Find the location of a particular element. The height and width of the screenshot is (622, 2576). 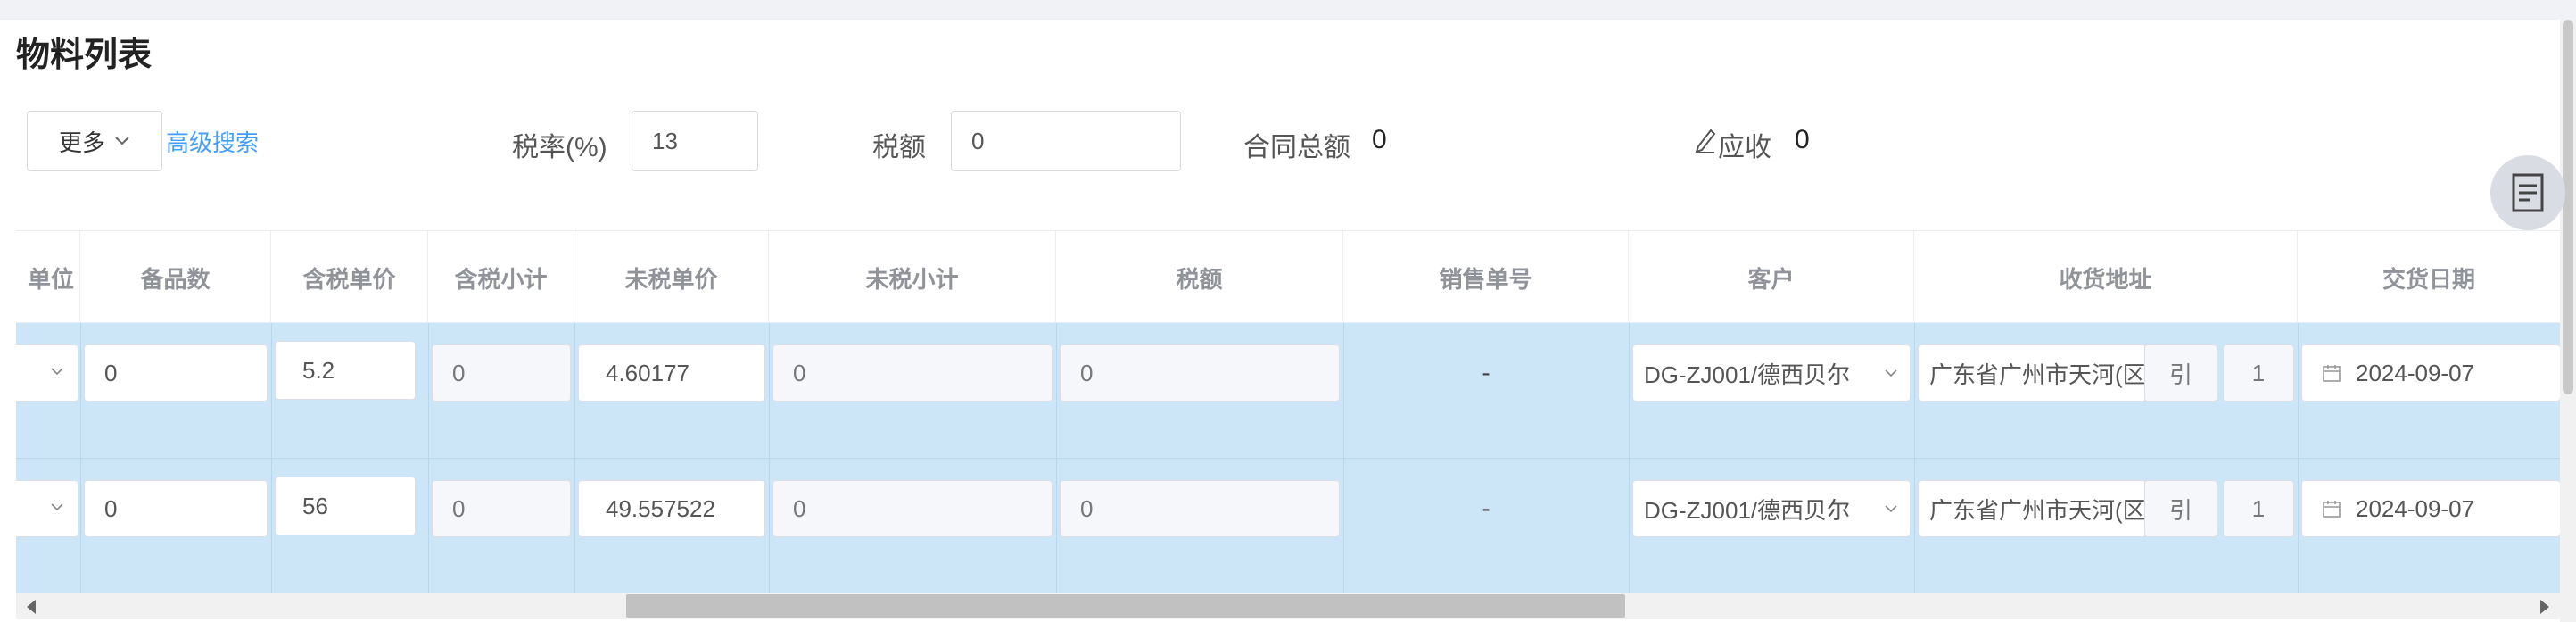

horizontal-scrollbar is located at coordinates (1288, 606).